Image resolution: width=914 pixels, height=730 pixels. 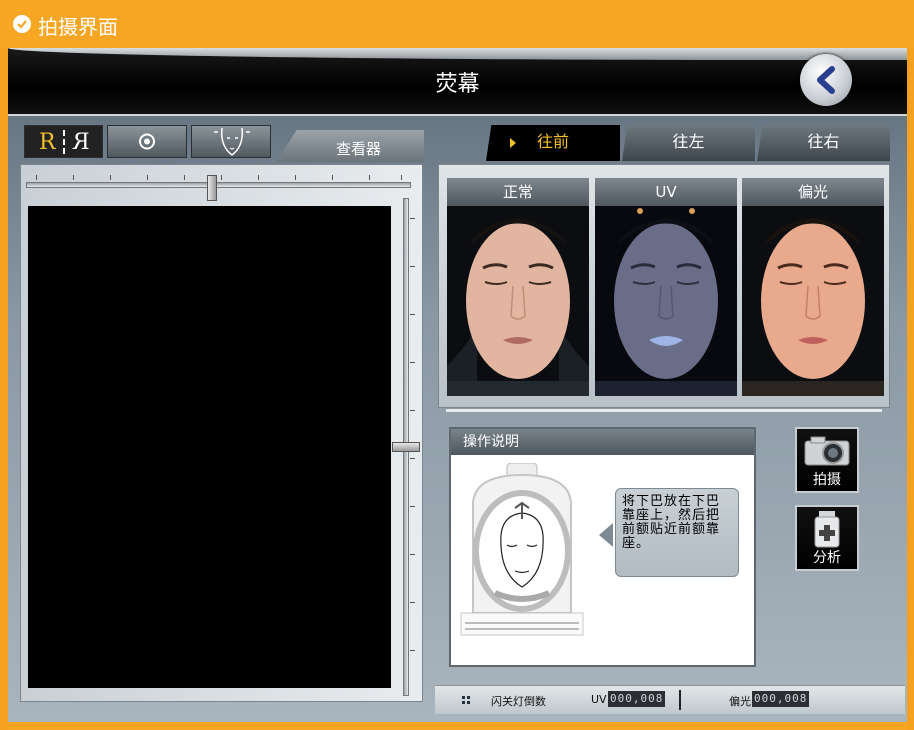 What do you see at coordinates (47, 142) in the screenshot?
I see `mirror-normal-letter: R` at bounding box center [47, 142].